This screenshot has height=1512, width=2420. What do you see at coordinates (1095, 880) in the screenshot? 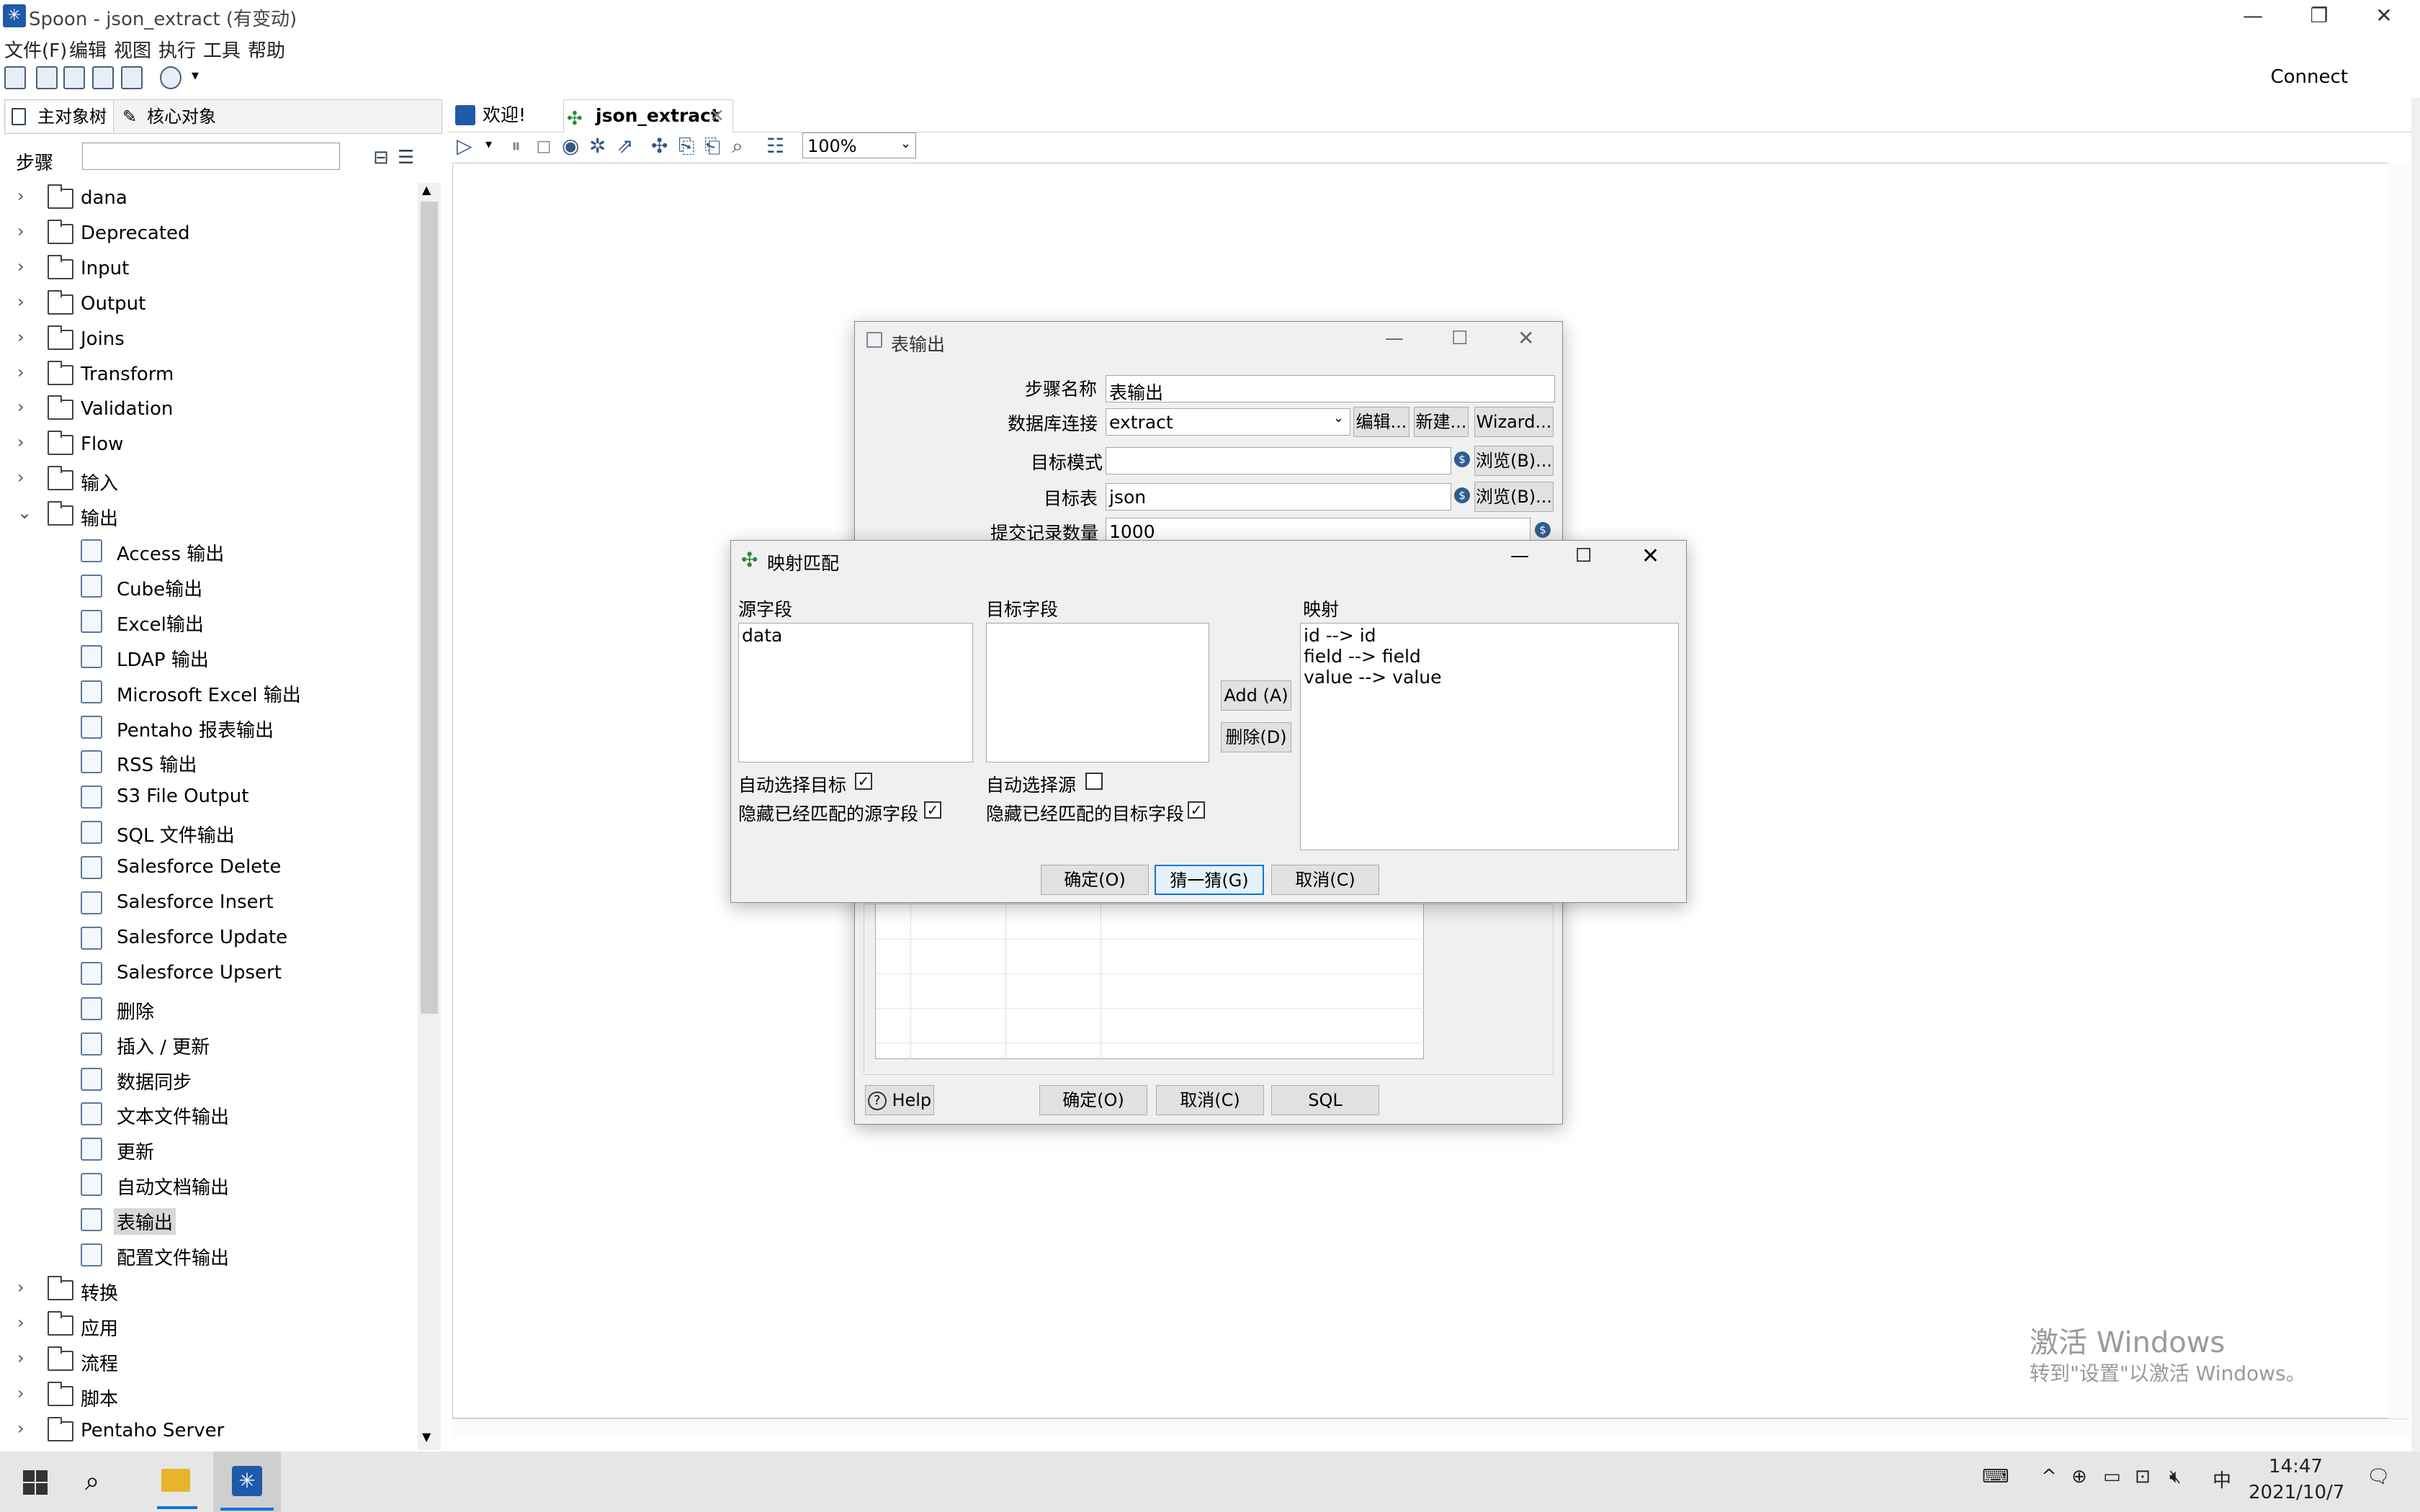
I see `mapping-ok-button: 确定(O)` at bounding box center [1095, 880].